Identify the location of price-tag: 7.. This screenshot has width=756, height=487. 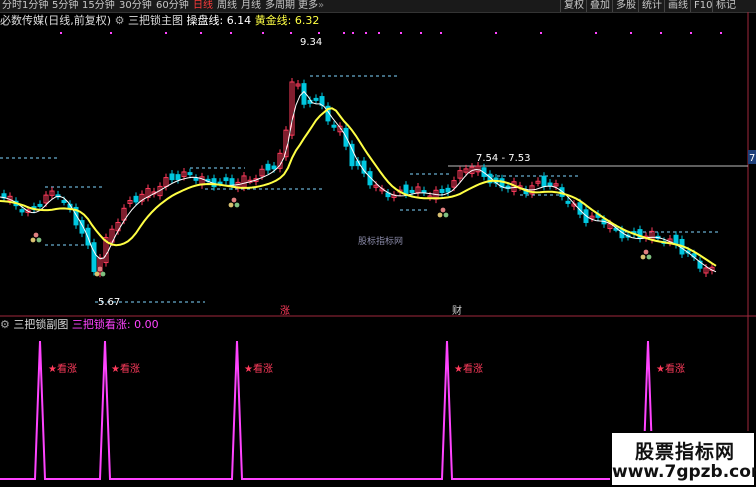
(752, 158).